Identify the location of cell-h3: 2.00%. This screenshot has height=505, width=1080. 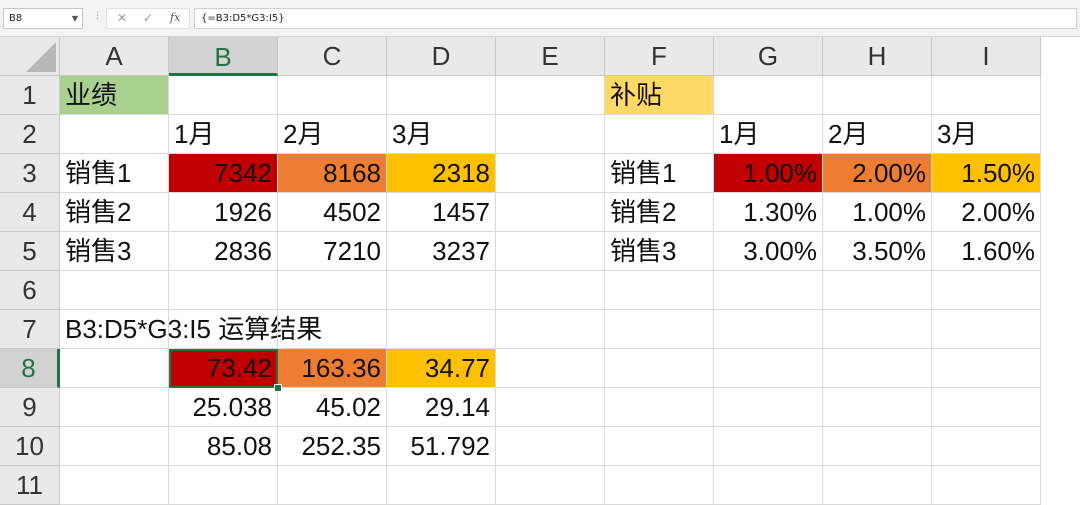
(877, 173).